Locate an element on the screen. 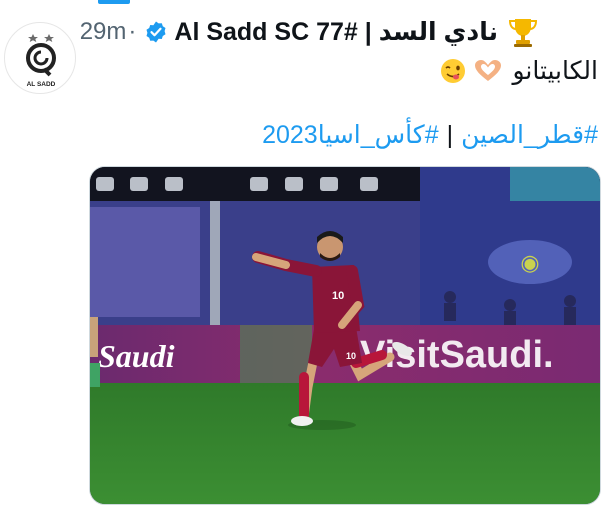  avatar: AL SADD is located at coordinates (40, 58).